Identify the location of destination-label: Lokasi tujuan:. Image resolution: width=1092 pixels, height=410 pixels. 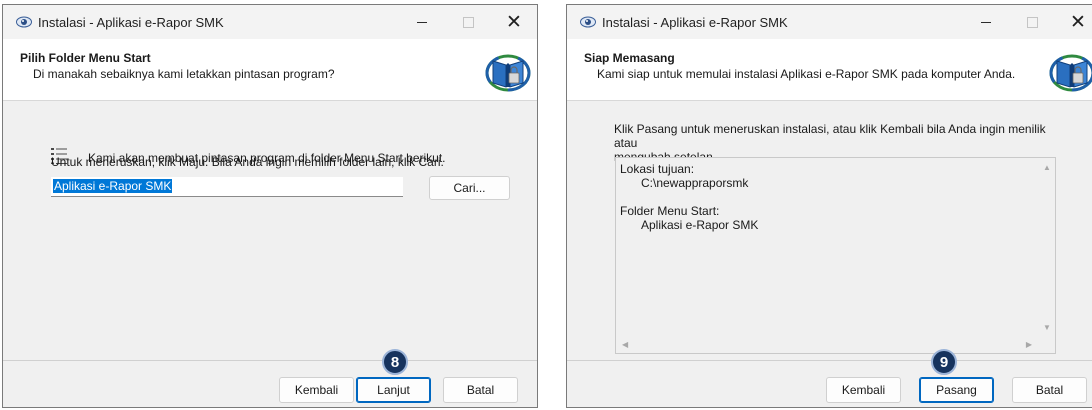
(657, 169).